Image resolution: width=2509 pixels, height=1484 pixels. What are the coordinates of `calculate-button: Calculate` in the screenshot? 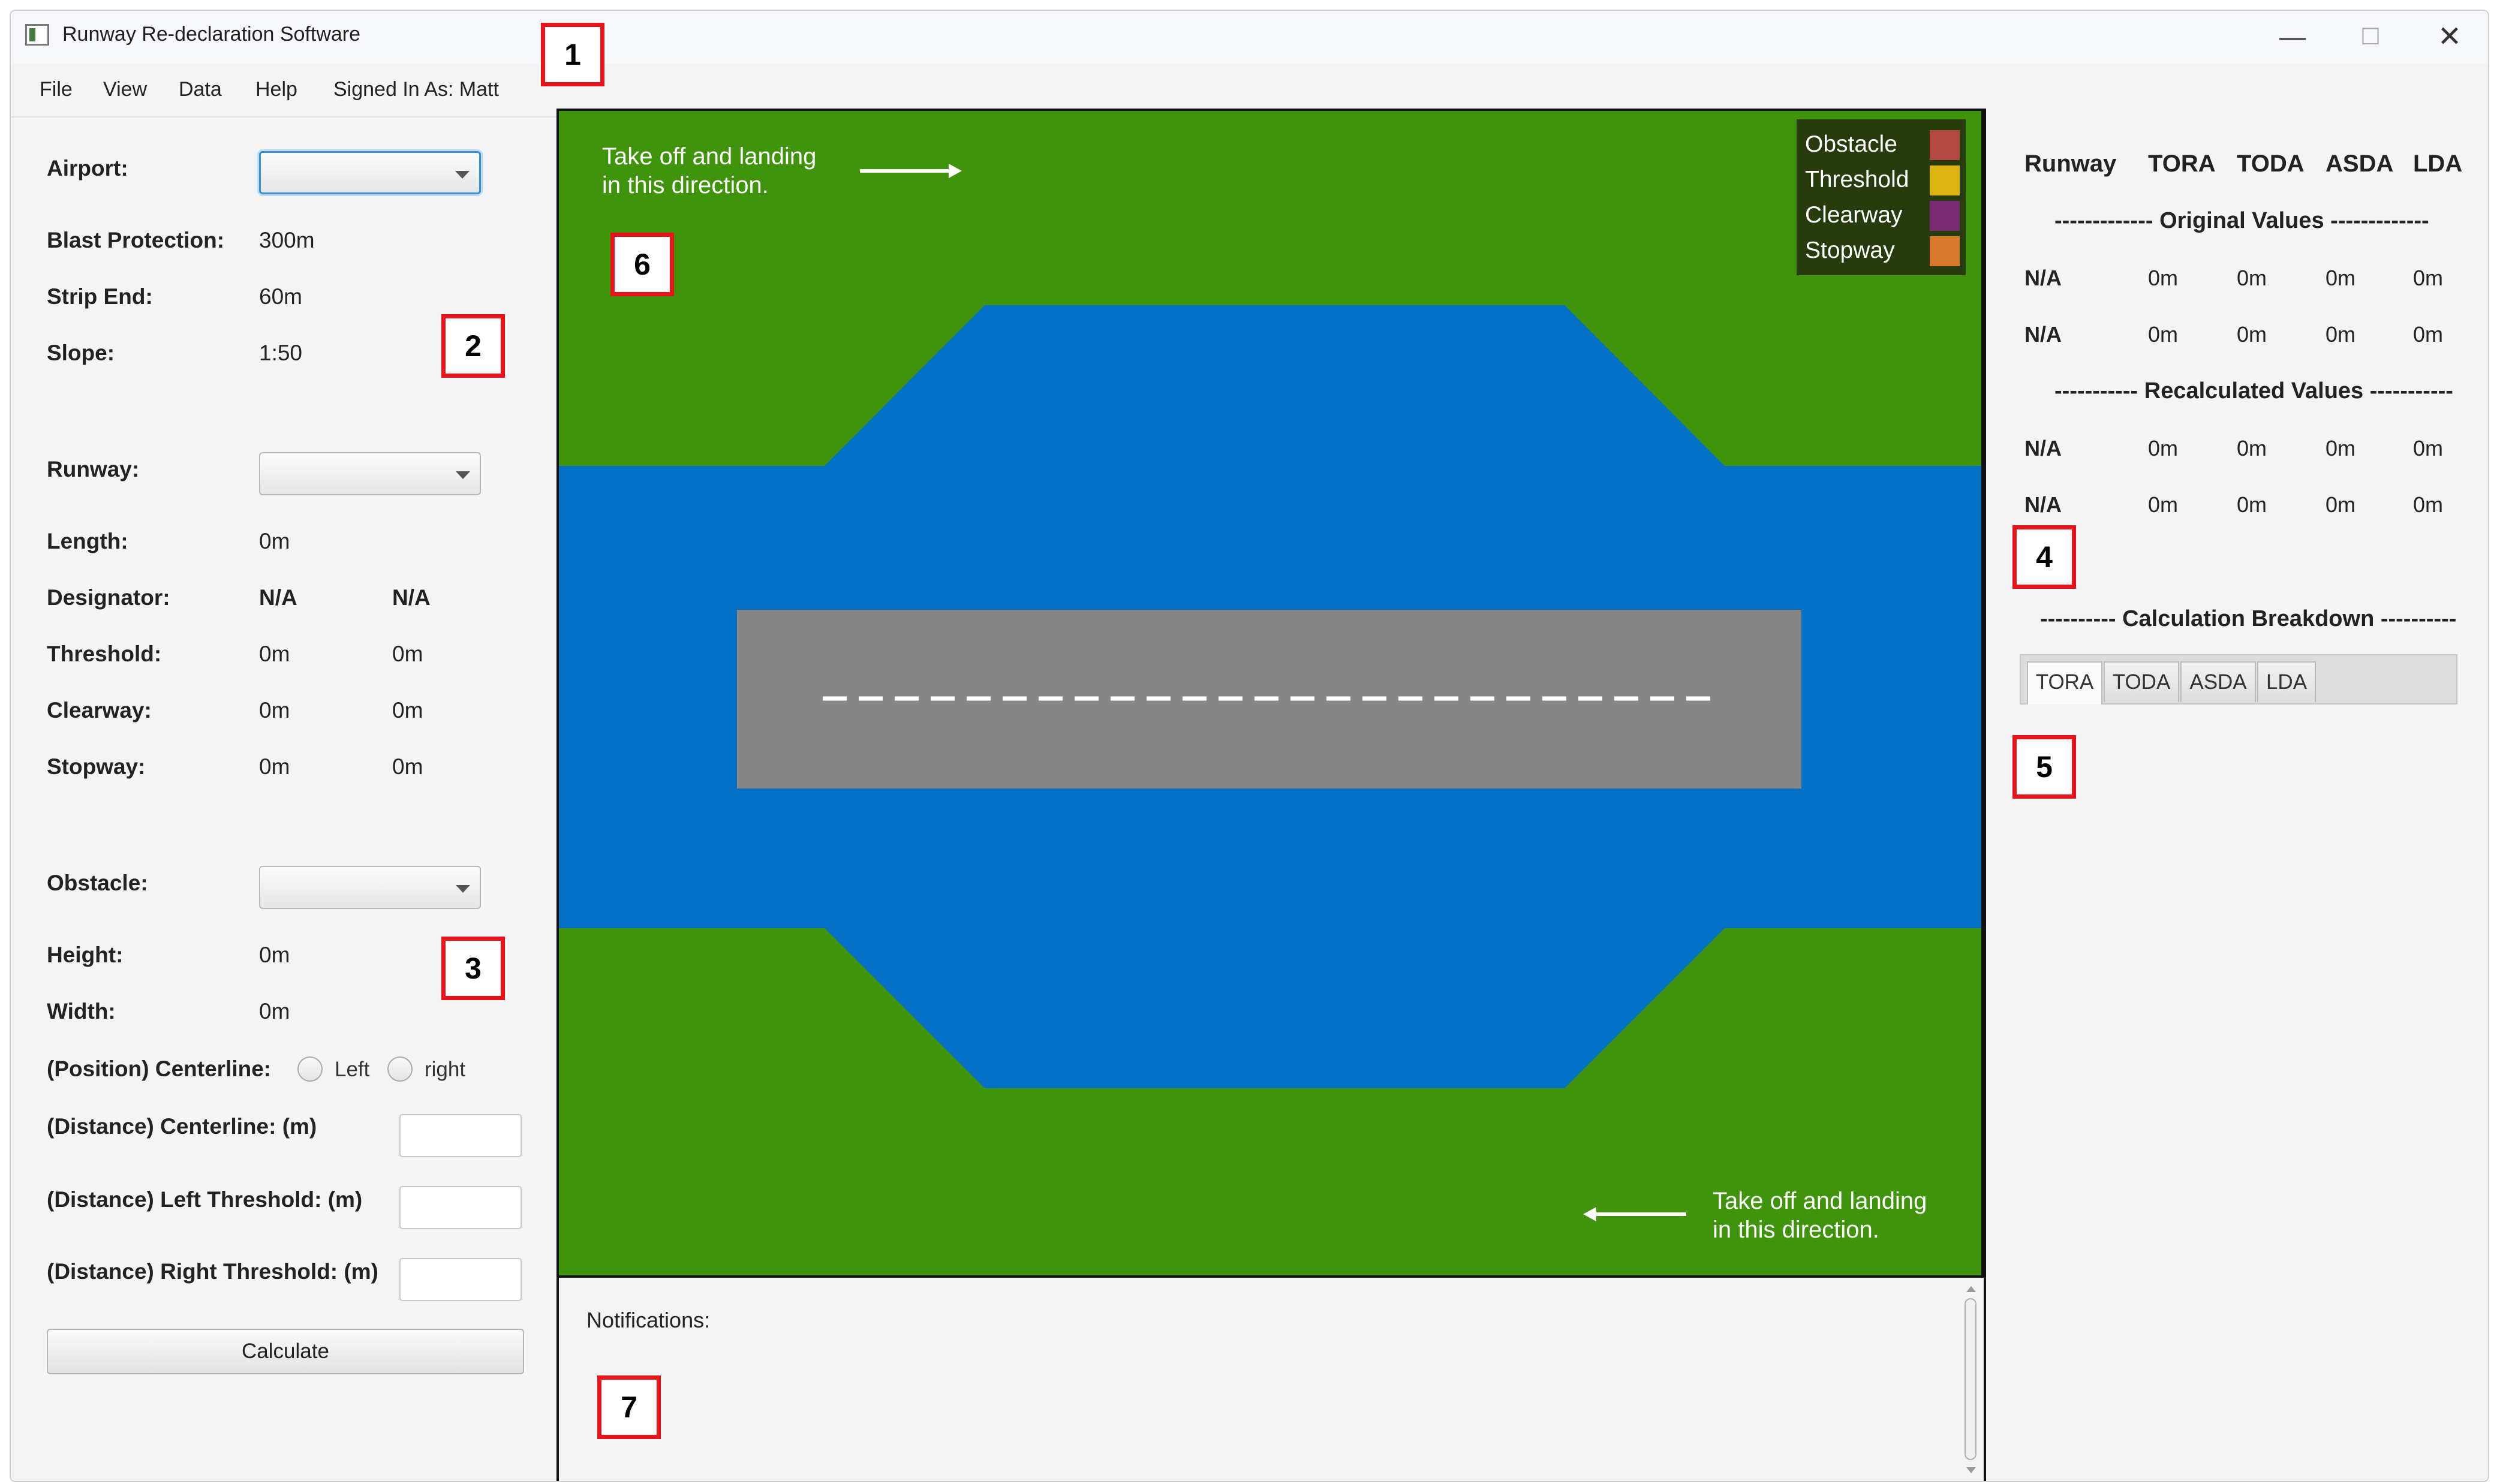 It's located at (285, 1351).